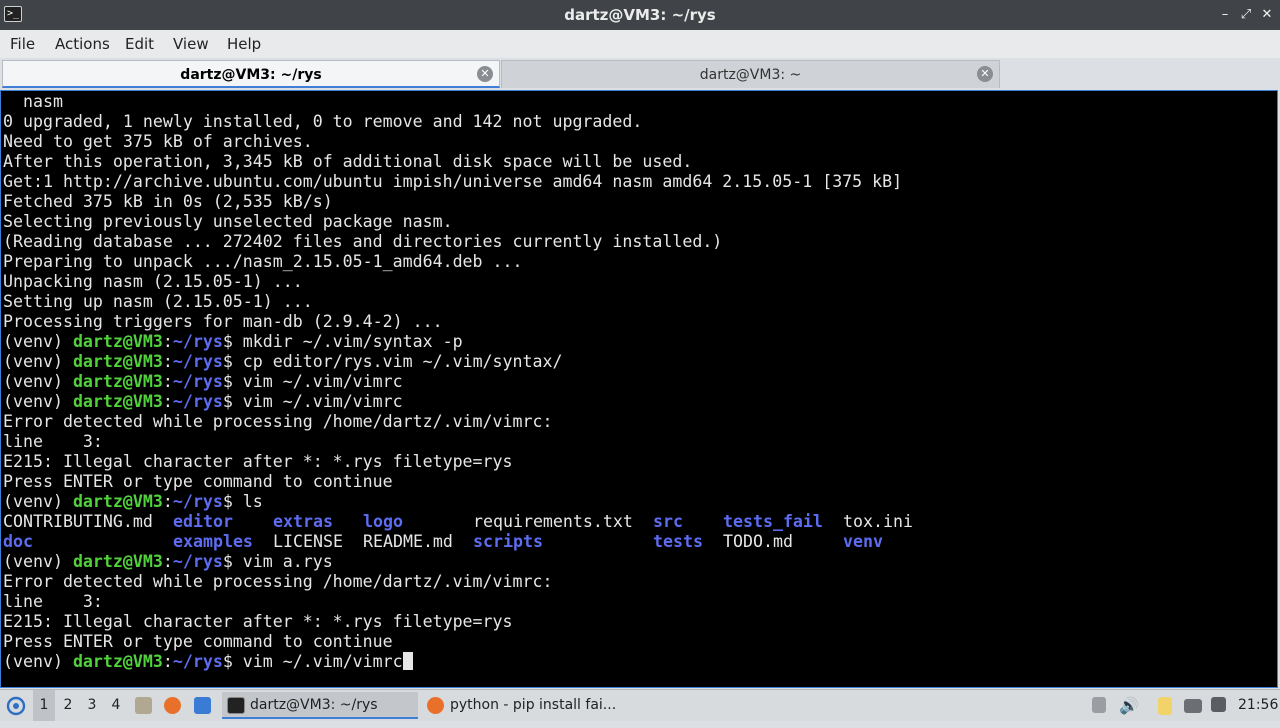  Describe the element at coordinates (16, 705) in the screenshot. I see `start-menu-icon` at that location.